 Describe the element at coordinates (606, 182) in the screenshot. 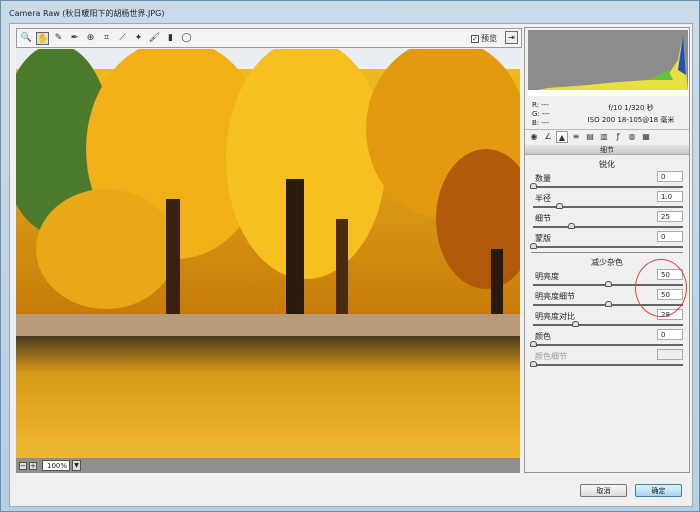

I see `slider-row: 数量 0` at that location.